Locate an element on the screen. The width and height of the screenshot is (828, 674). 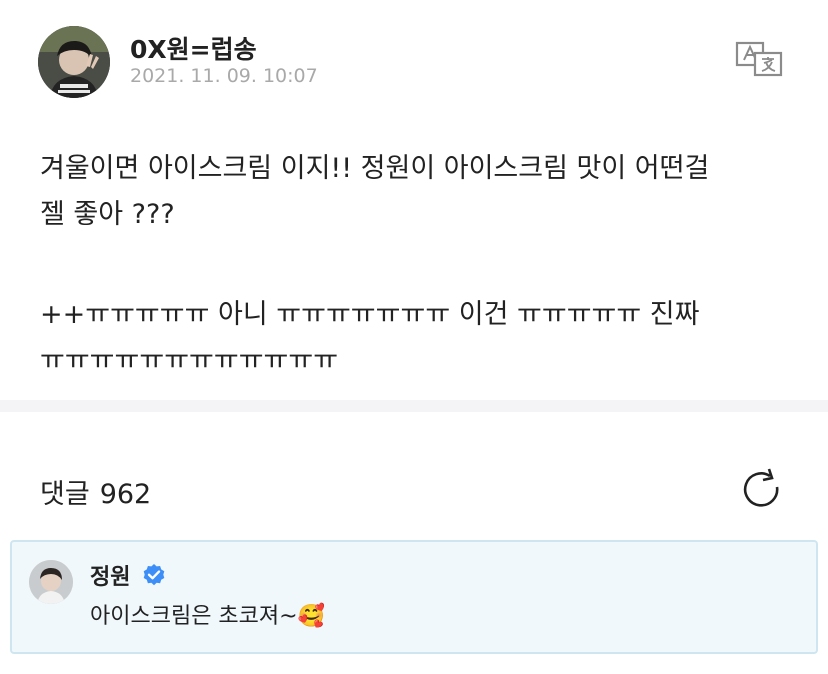
post-author-name: 0X원=럽송 is located at coordinates (193, 48).